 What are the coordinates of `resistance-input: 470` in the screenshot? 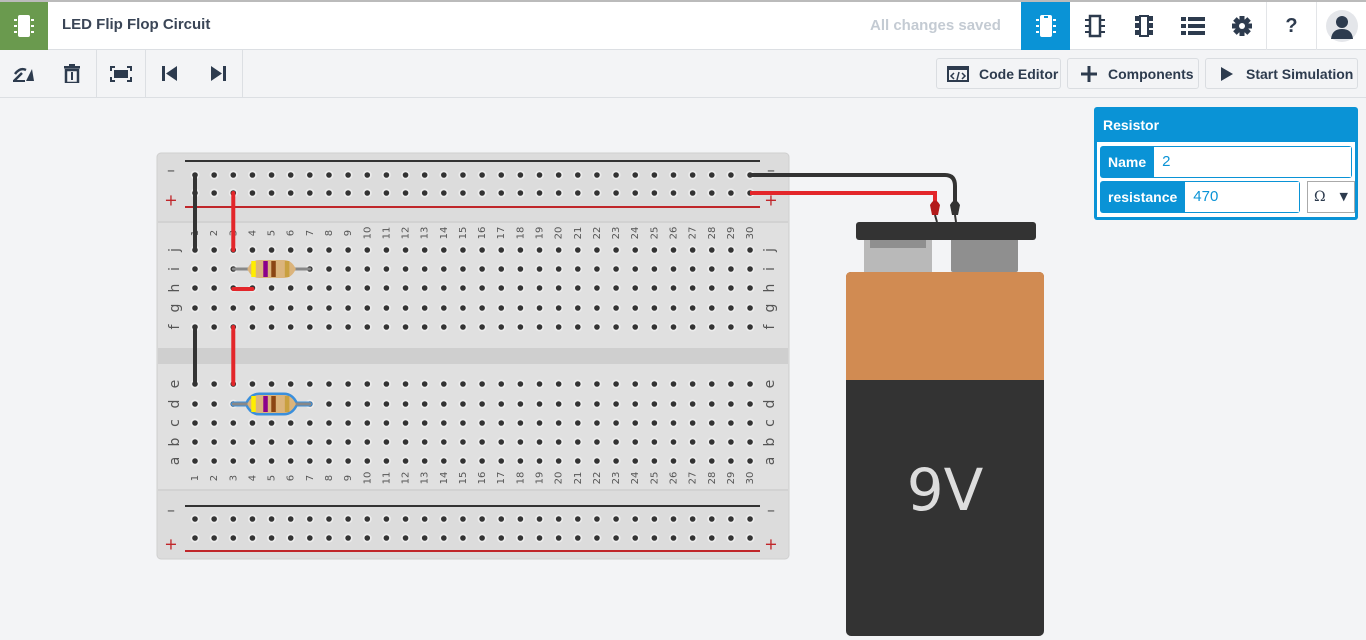 It's located at (1242, 197).